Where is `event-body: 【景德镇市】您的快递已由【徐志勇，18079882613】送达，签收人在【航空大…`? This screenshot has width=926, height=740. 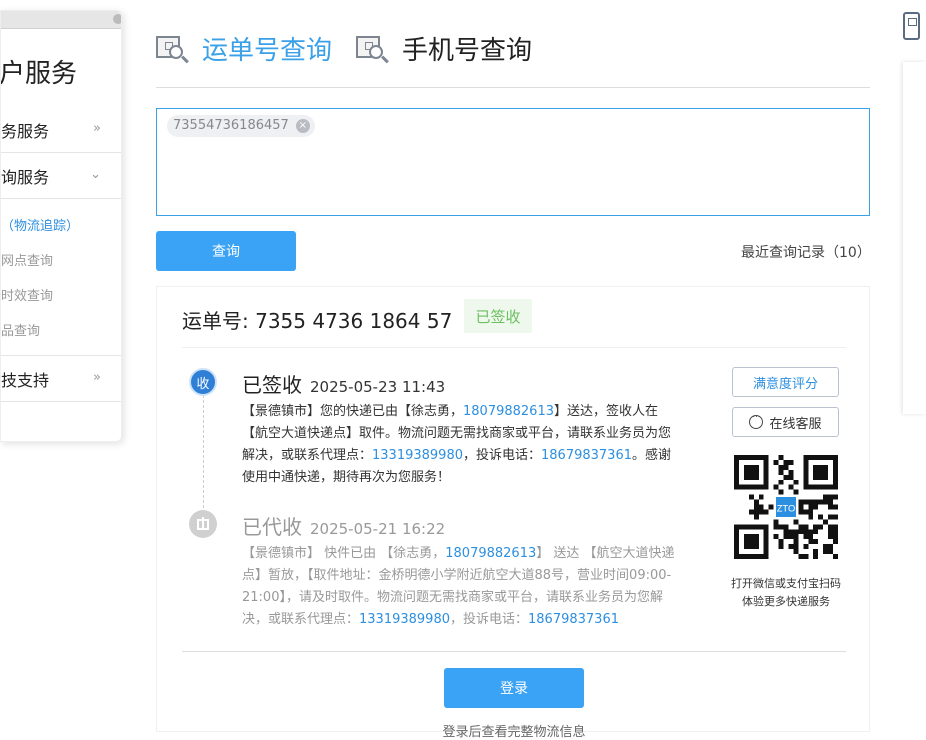 event-body: 【景德镇市】您的快递已由【徐志勇，18079882613】送达，签收人在【航空大… is located at coordinates (462, 445).